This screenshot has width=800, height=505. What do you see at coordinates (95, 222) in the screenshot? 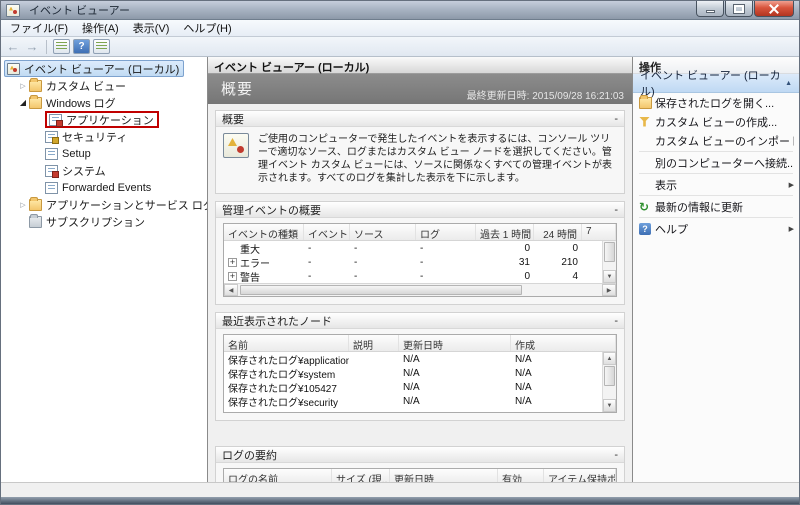
I see `tree-item-label: サブスクリプション` at bounding box center [95, 222].